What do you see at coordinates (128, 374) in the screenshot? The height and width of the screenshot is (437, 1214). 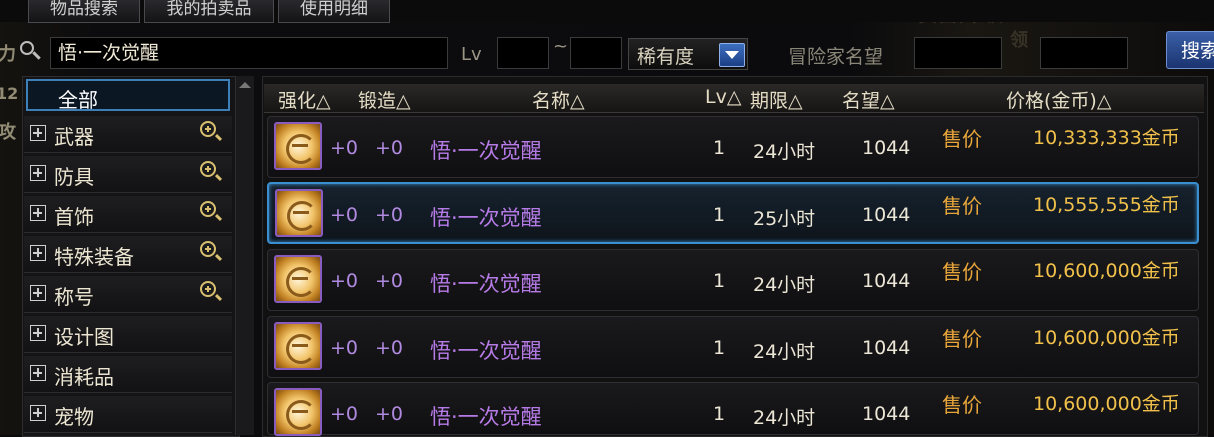 I see `category-item: 消耗品` at bounding box center [128, 374].